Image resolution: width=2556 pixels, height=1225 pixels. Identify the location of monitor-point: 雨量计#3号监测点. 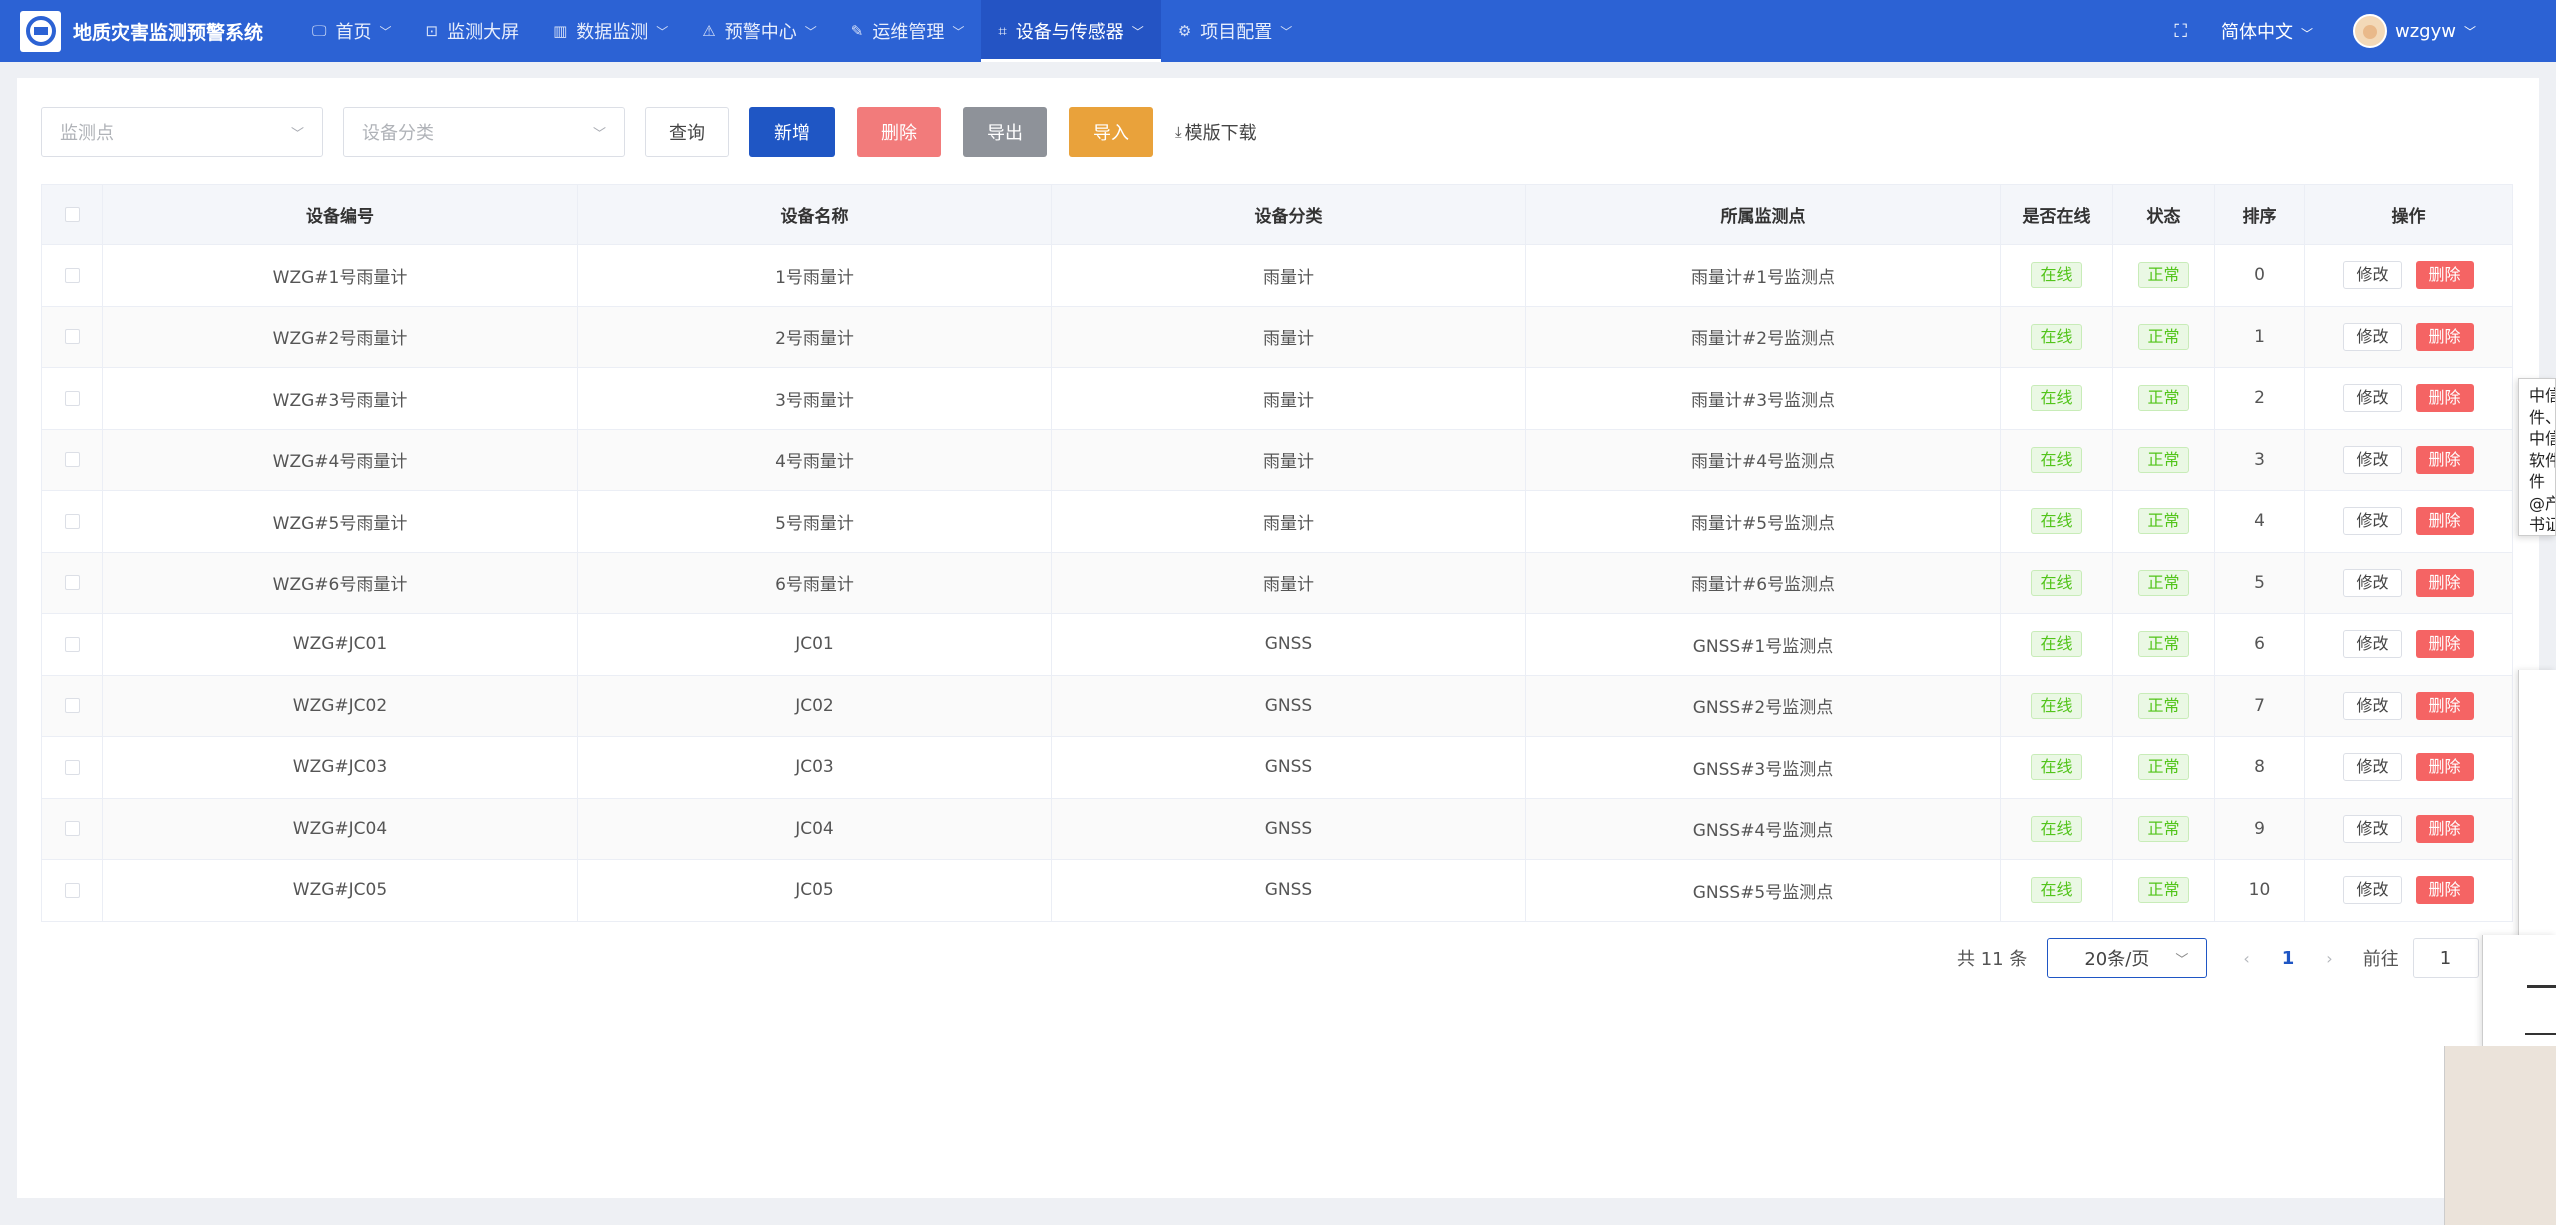
(1763, 398).